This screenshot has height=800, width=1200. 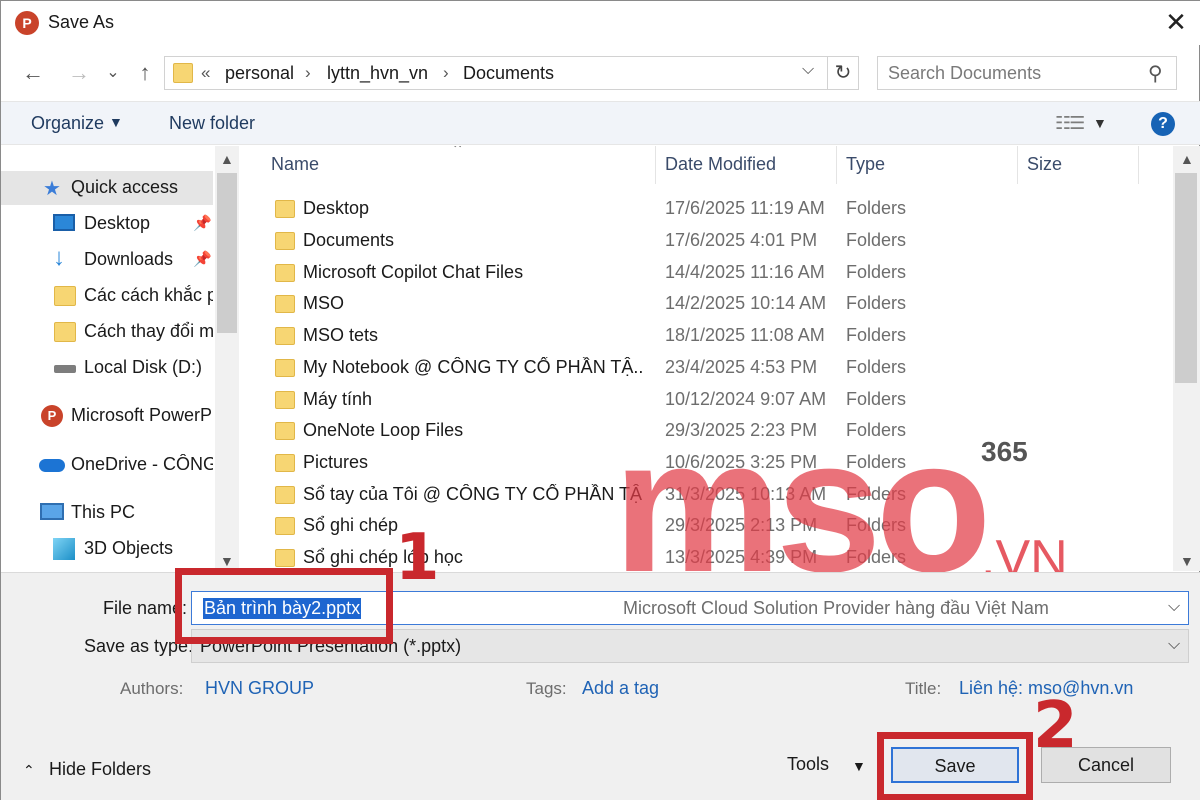 I want to click on authors-value: HVN GROUP, so click(x=259, y=688).